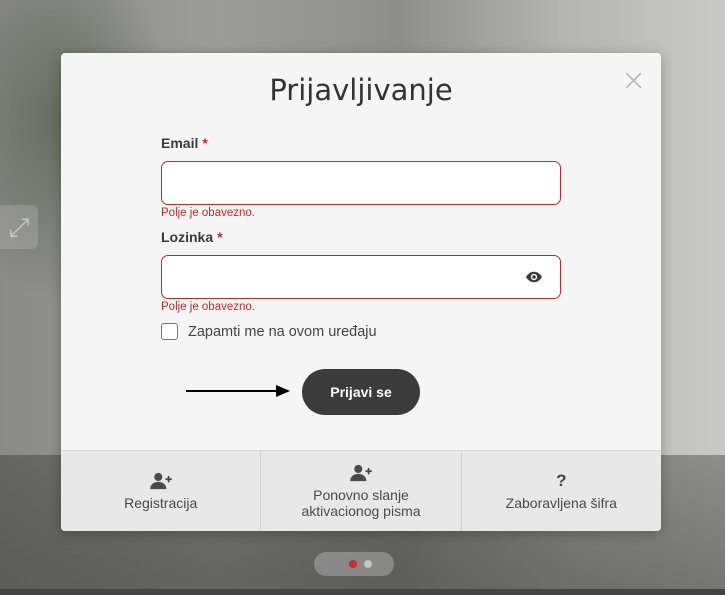 This screenshot has width=725, height=595. Describe the element at coordinates (561, 491) in the screenshot. I see `forgot-password-link: ? Zaboravljena šifra` at that location.